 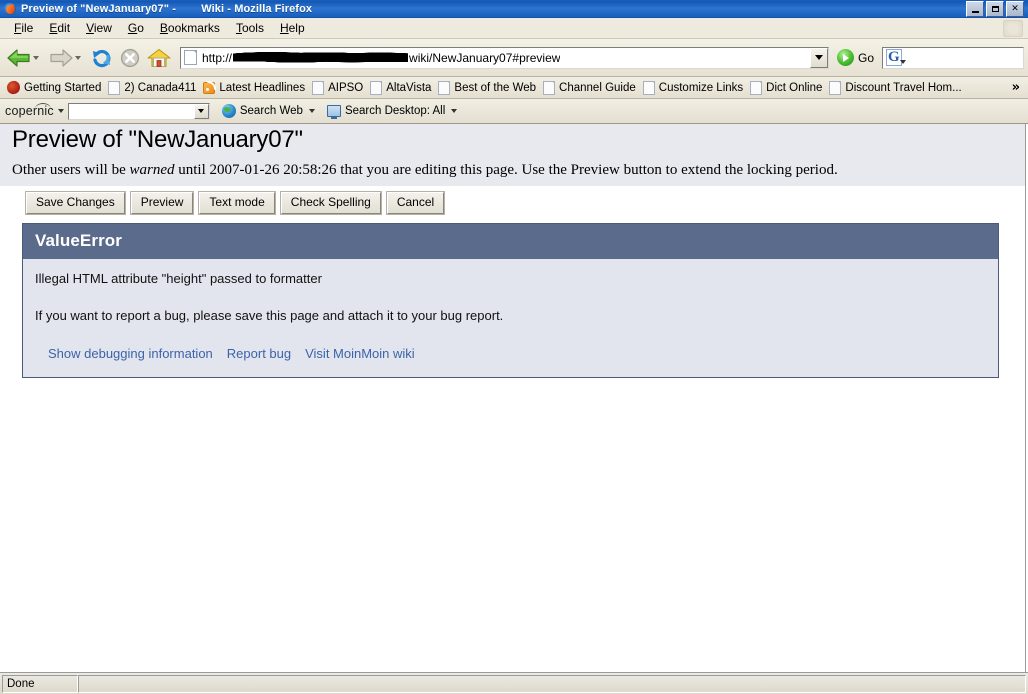 I want to click on back-dropdown-icon, so click(x=36, y=57).